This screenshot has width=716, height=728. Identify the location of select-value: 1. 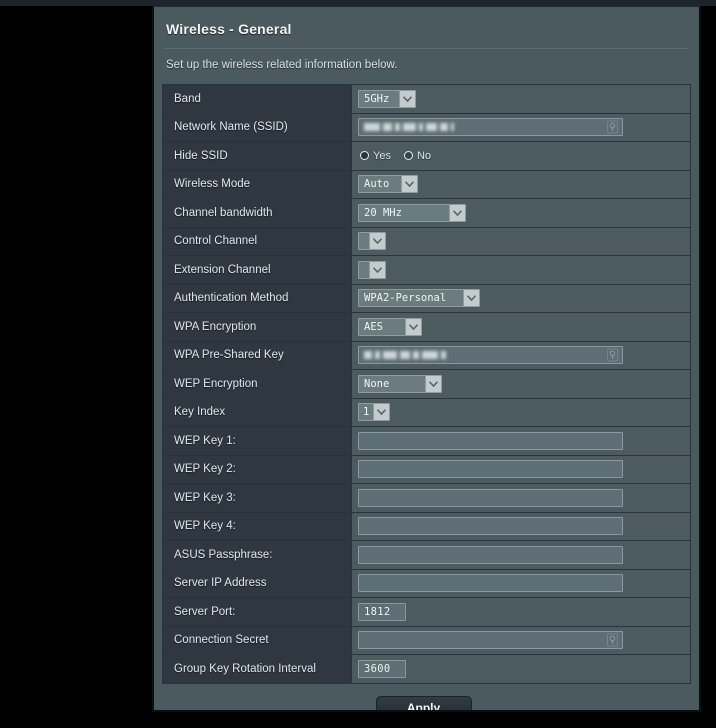
(366, 412).